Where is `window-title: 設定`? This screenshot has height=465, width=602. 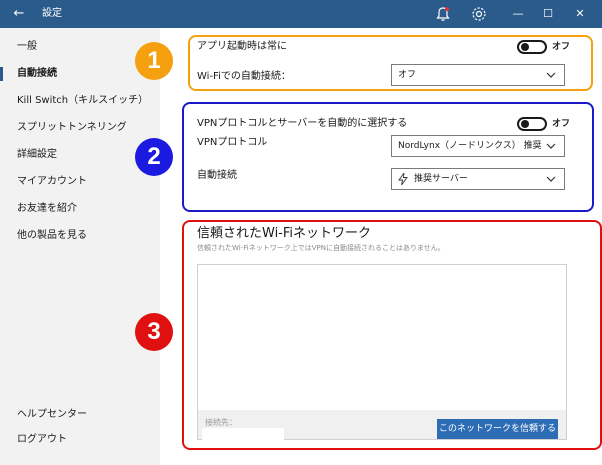 window-title: 設定 is located at coordinates (52, 13).